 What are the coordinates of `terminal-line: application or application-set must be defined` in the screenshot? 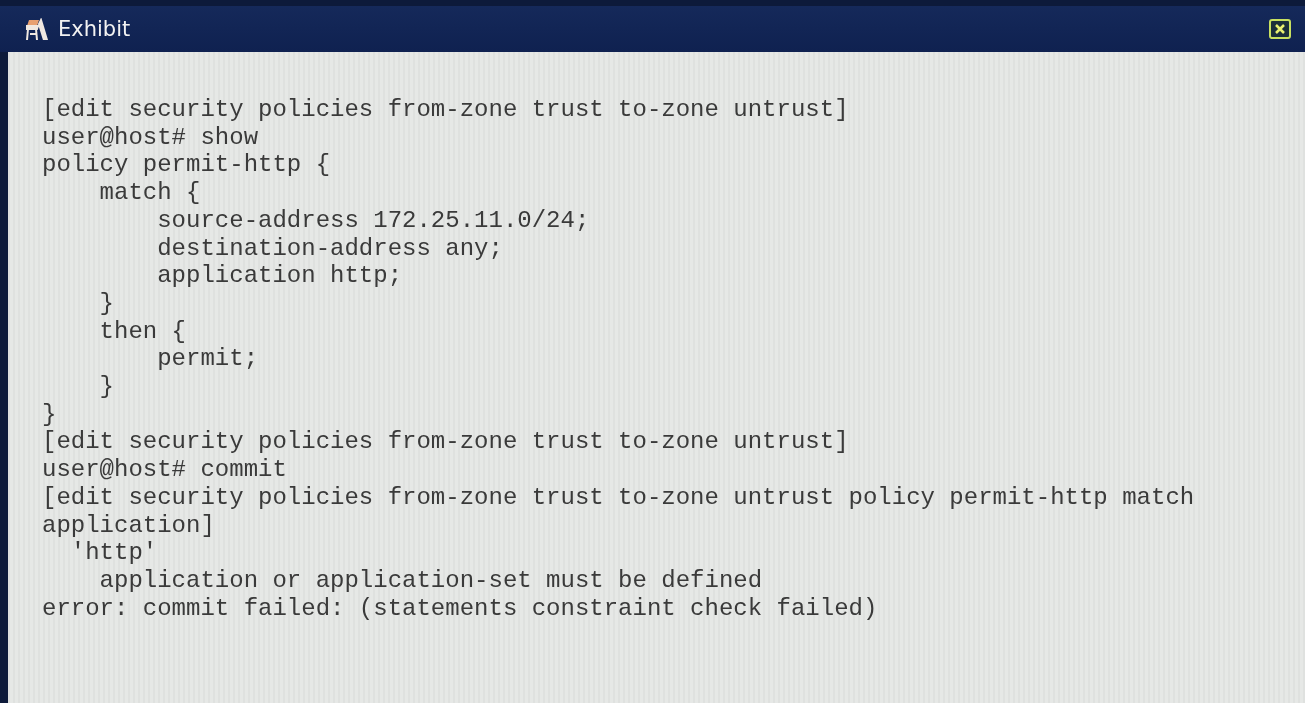 It's located at (430, 580).